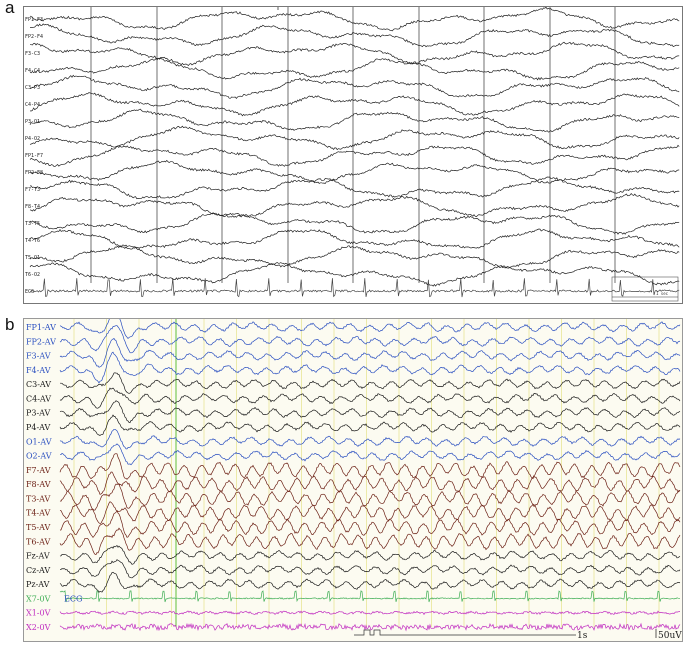 This screenshot has width=685, height=648. Describe the element at coordinates (38, 598) in the screenshot. I see `lead-label: X7-0V` at that location.